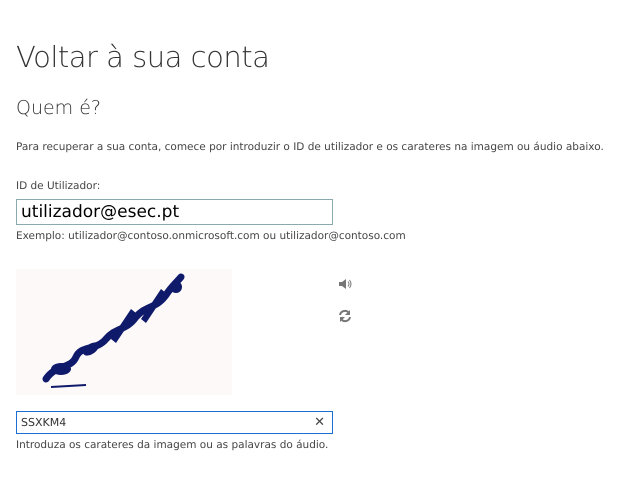  I want to click on clear-button: ✕, so click(319, 422).